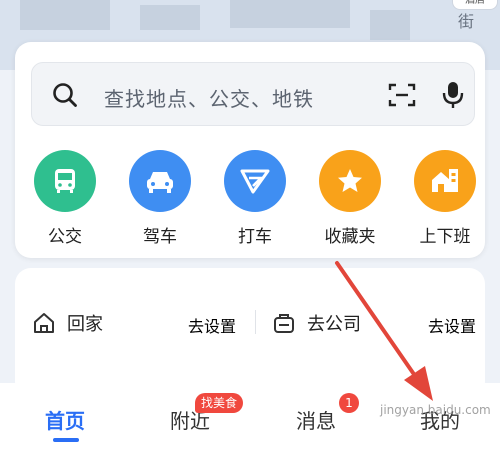  What do you see at coordinates (65, 181) in the screenshot?
I see `bus-icon` at bounding box center [65, 181].